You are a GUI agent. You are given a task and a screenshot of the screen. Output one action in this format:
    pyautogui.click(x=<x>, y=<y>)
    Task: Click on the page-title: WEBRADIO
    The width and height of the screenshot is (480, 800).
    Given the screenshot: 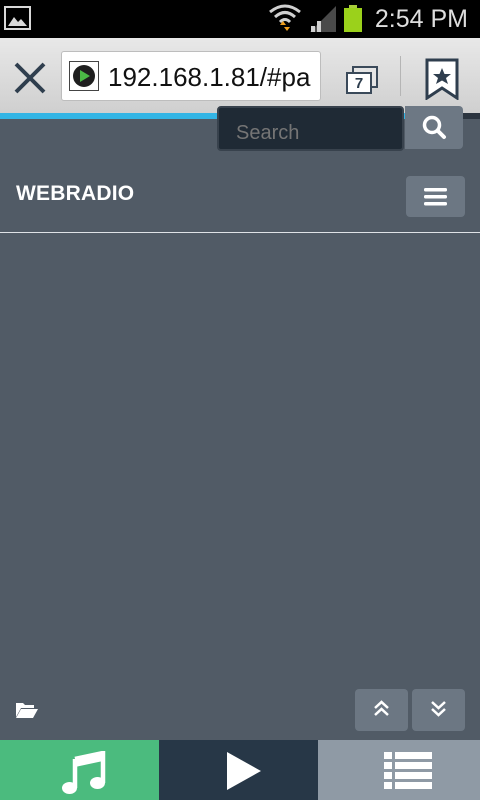 What is the action you would take?
    pyautogui.click(x=75, y=193)
    